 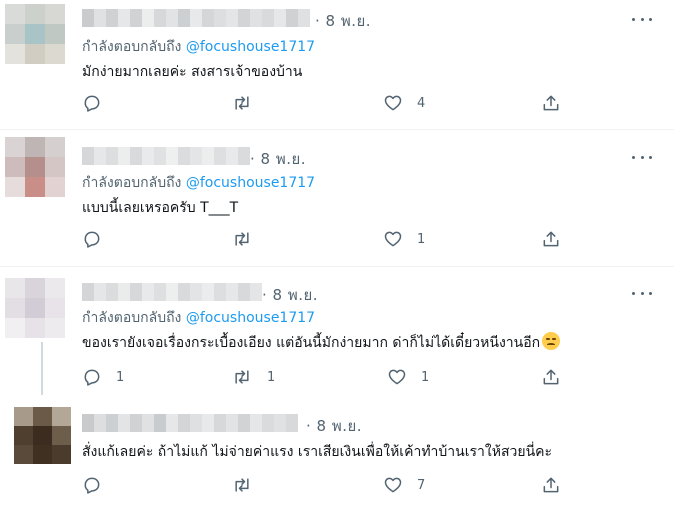 What do you see at coordinates (103, 377) in the screenshot?
I see `reply-button: 1` at bounding box center [103, 377].